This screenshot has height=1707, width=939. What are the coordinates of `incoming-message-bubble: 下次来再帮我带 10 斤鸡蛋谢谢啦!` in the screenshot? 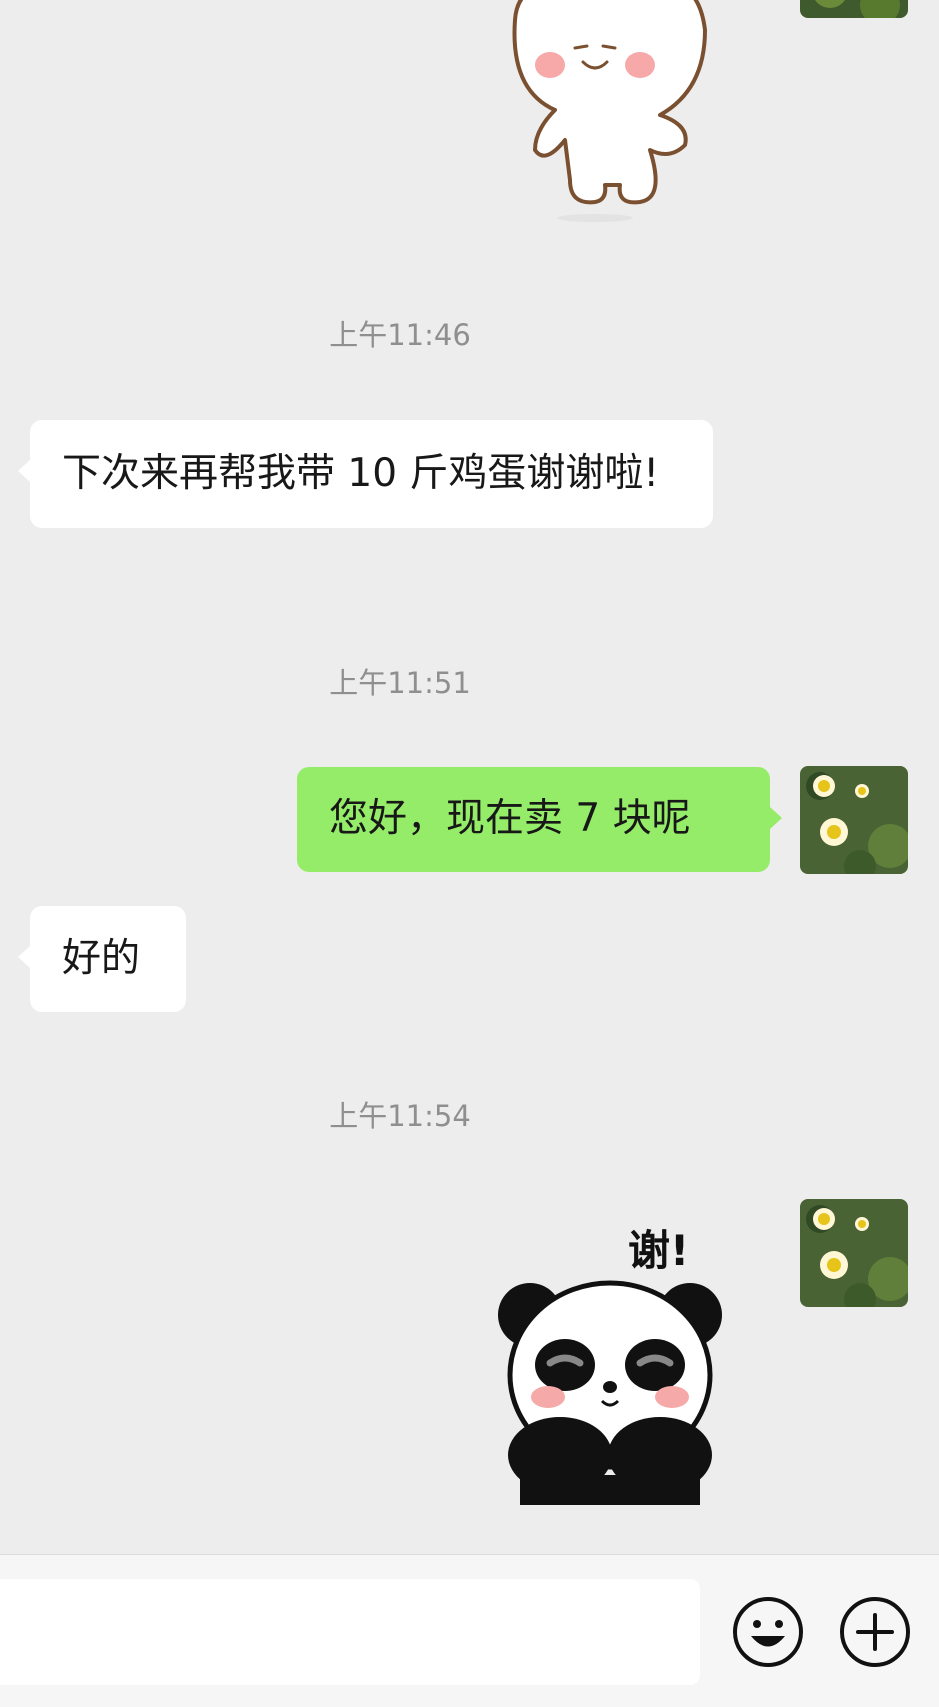 It's located at (365, 474).